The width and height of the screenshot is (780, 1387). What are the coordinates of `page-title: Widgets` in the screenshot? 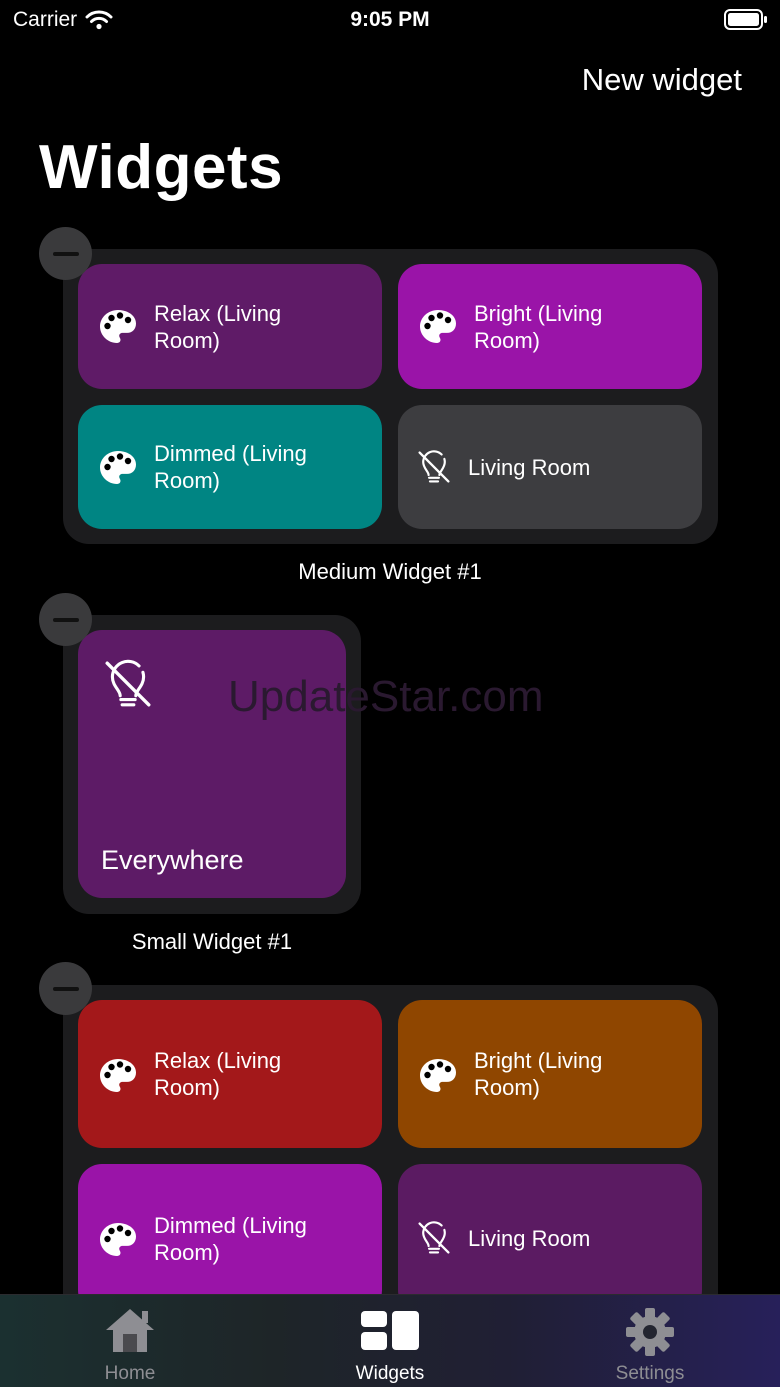 It's located at (161, 167).